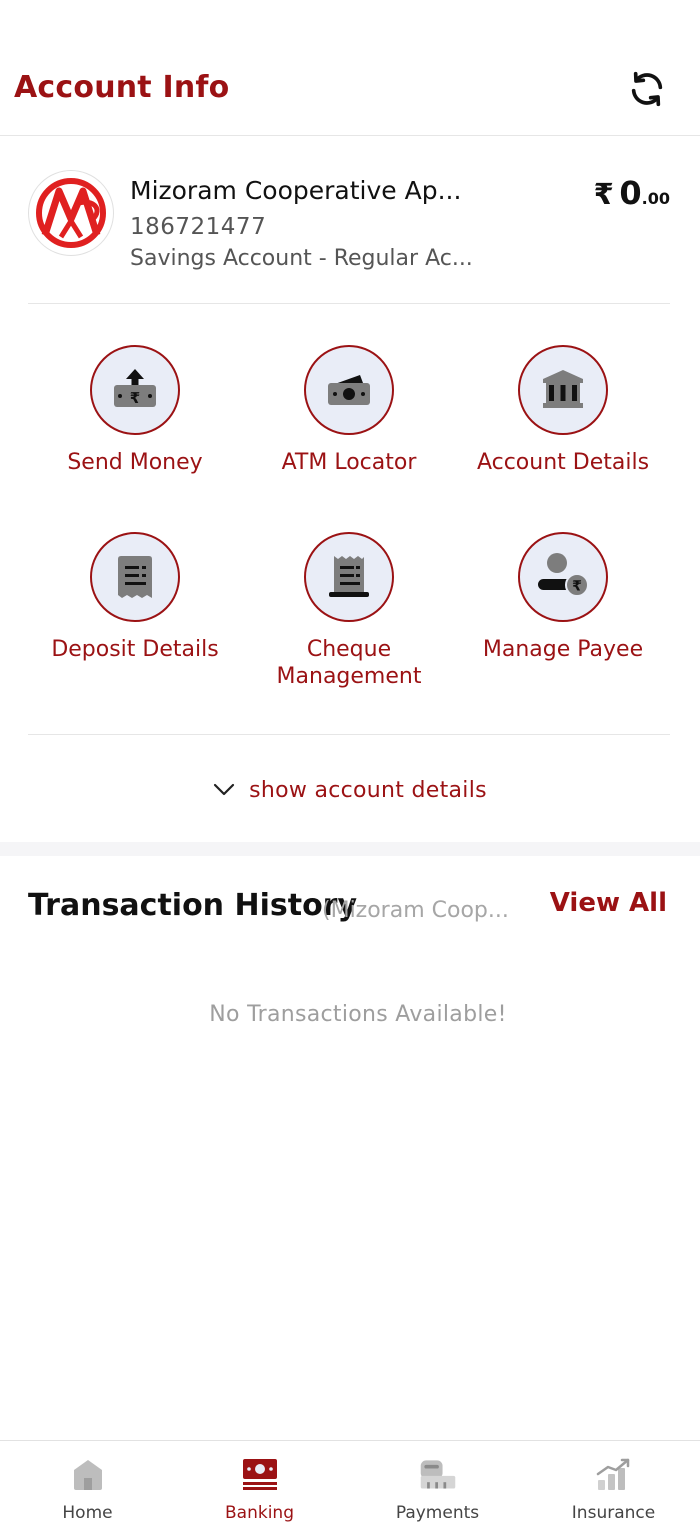  What do you see at coordinates (350, 68) in the screenshot?
I see `app-header: Account Info` at bounding box center [350, 68].